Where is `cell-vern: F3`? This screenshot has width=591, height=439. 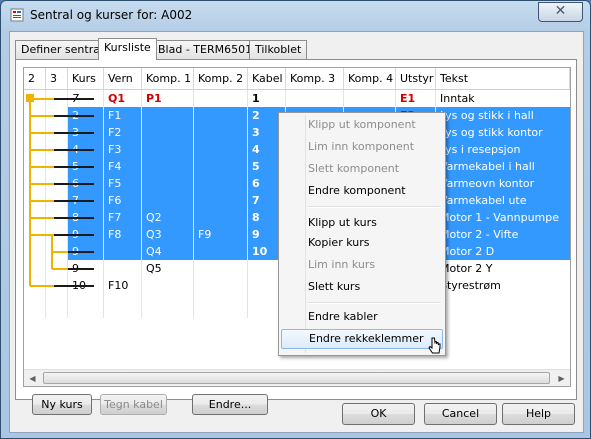 cell-vern: F3 is located at coordinates (115, 149).